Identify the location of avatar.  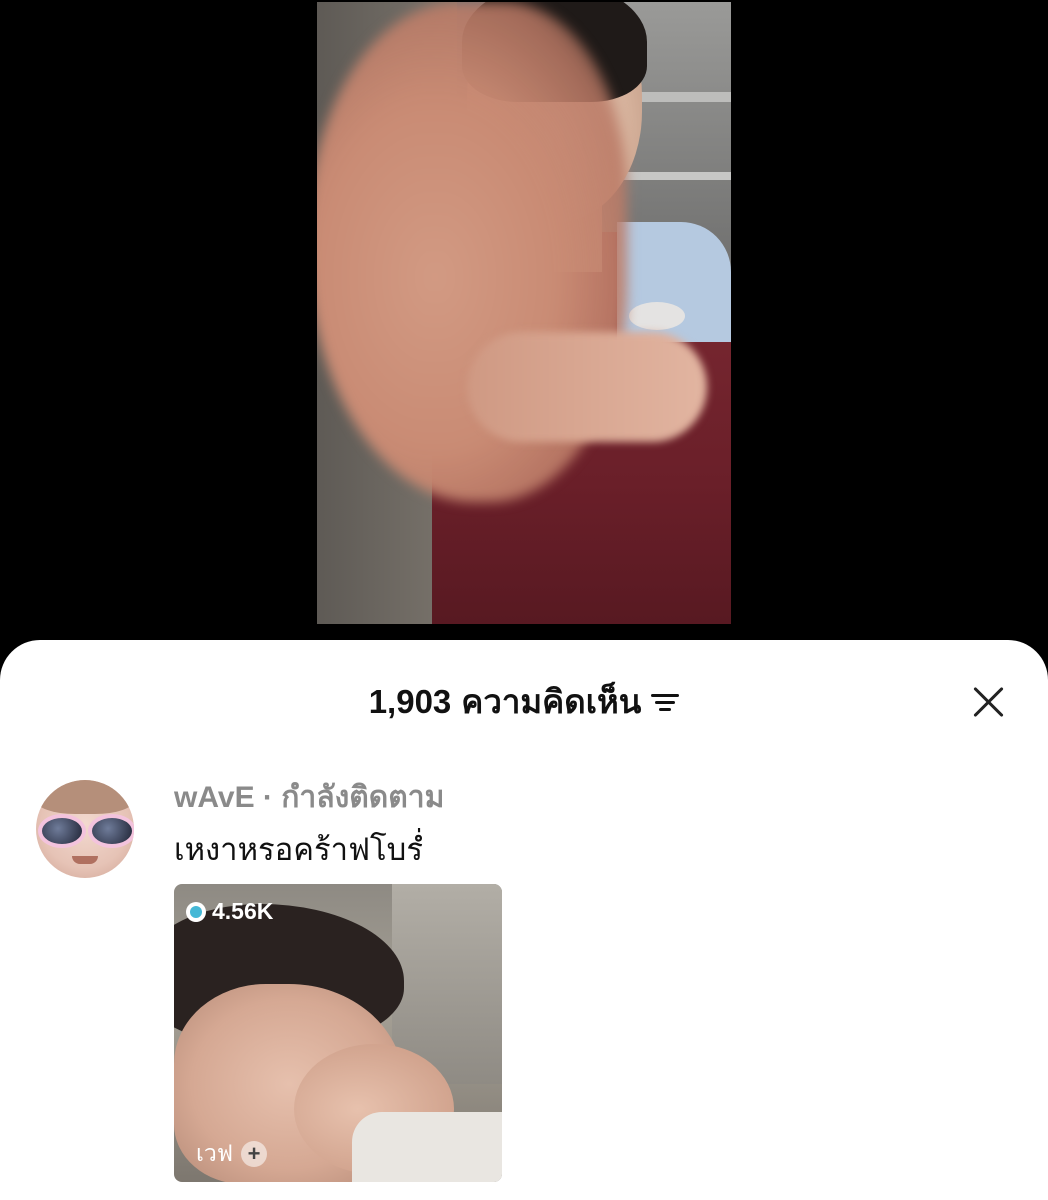
(85, 829).